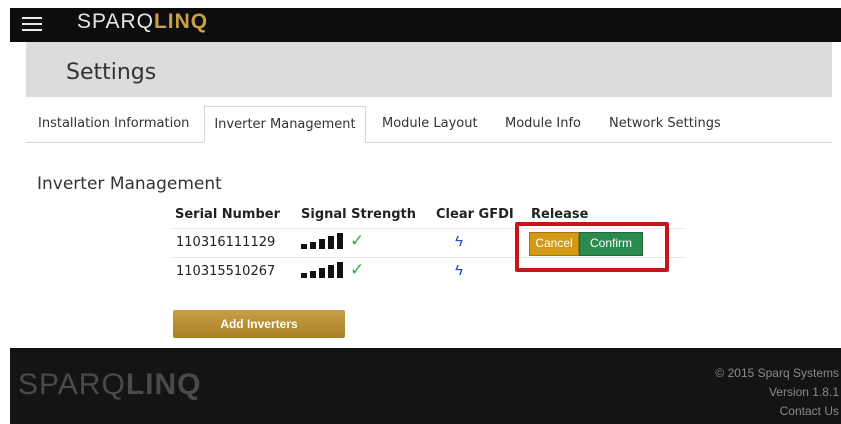 The height and width of the screenshot is (424, 841). What do you see at coordinates (226, 242) in the screenshot?
I see `serial-number: 110316111129` at bounding box center [226, 242].